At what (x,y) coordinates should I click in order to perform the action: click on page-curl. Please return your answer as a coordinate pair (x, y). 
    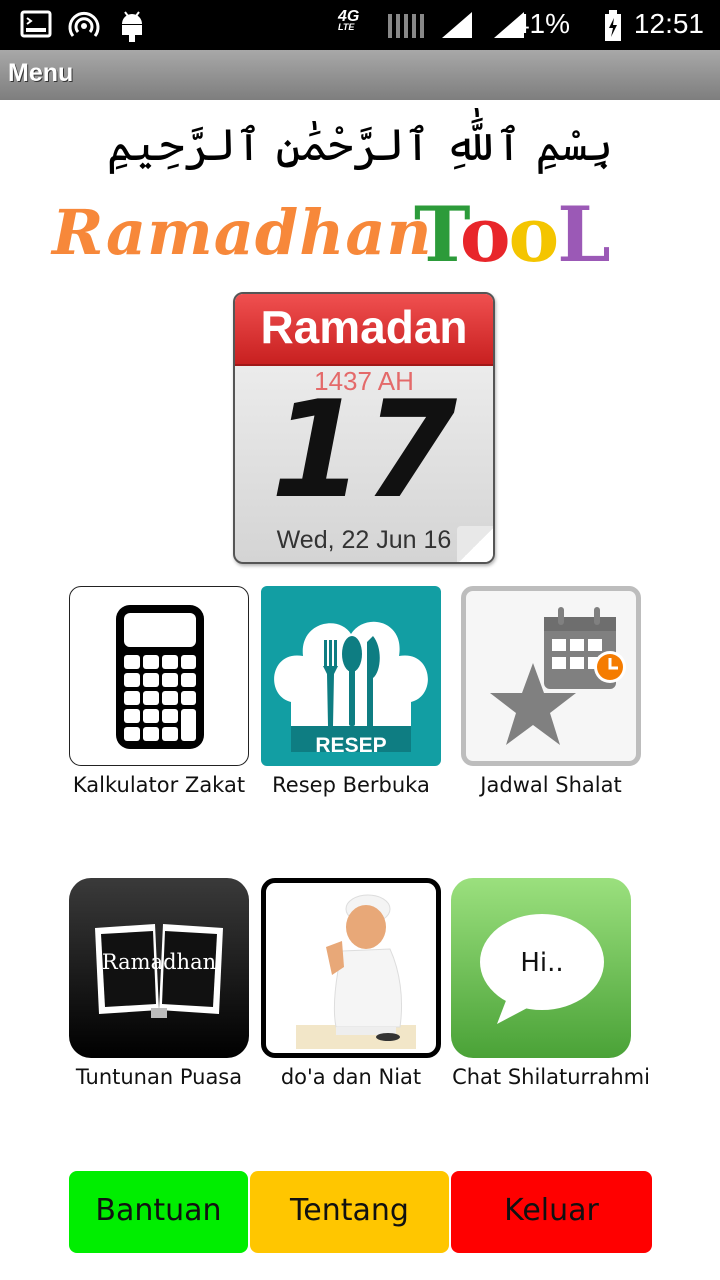
    Looking at the image, I should click on (475, 544).